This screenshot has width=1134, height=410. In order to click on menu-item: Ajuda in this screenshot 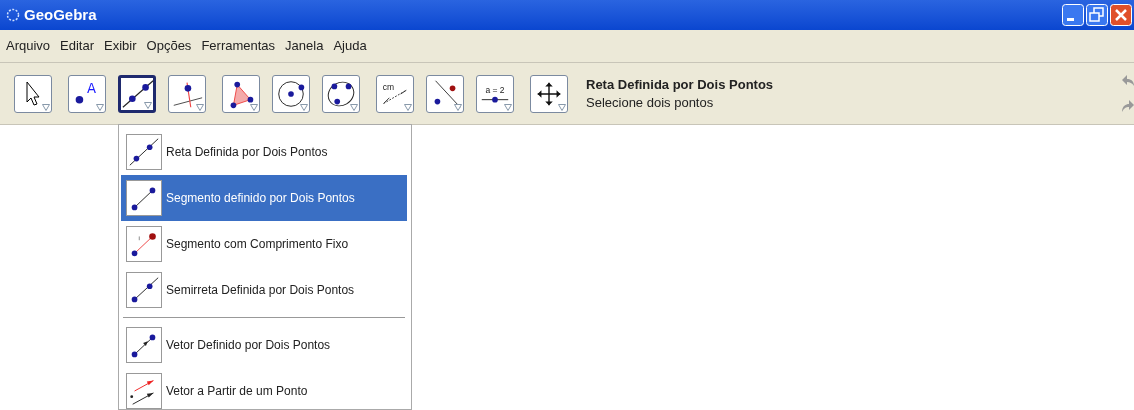, I will do `click(350, 46)`.